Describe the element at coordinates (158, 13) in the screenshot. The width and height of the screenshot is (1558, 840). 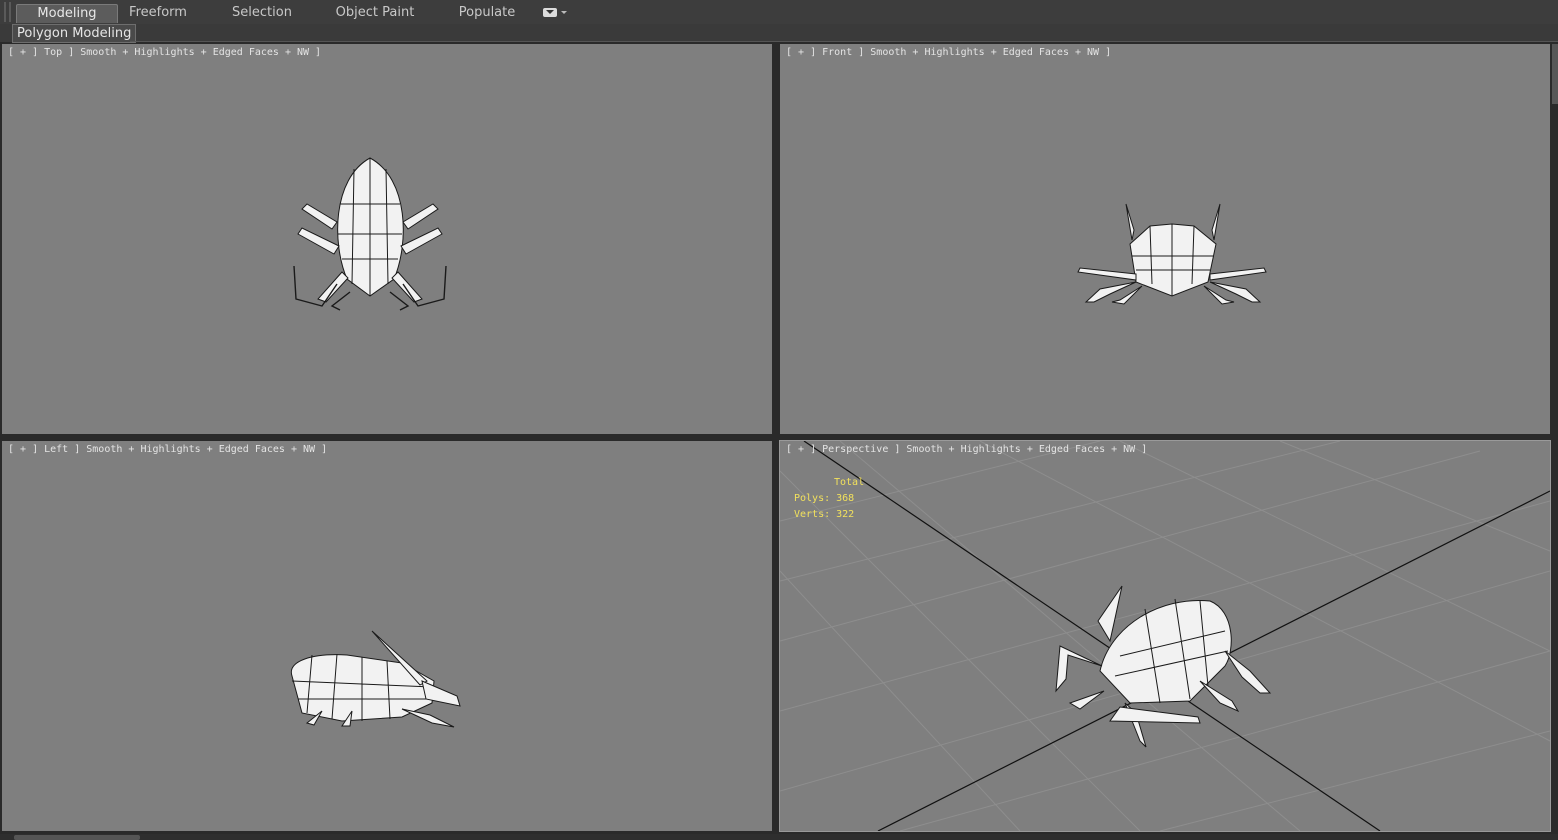
I see `tab-freeform: Freeform` at that location.